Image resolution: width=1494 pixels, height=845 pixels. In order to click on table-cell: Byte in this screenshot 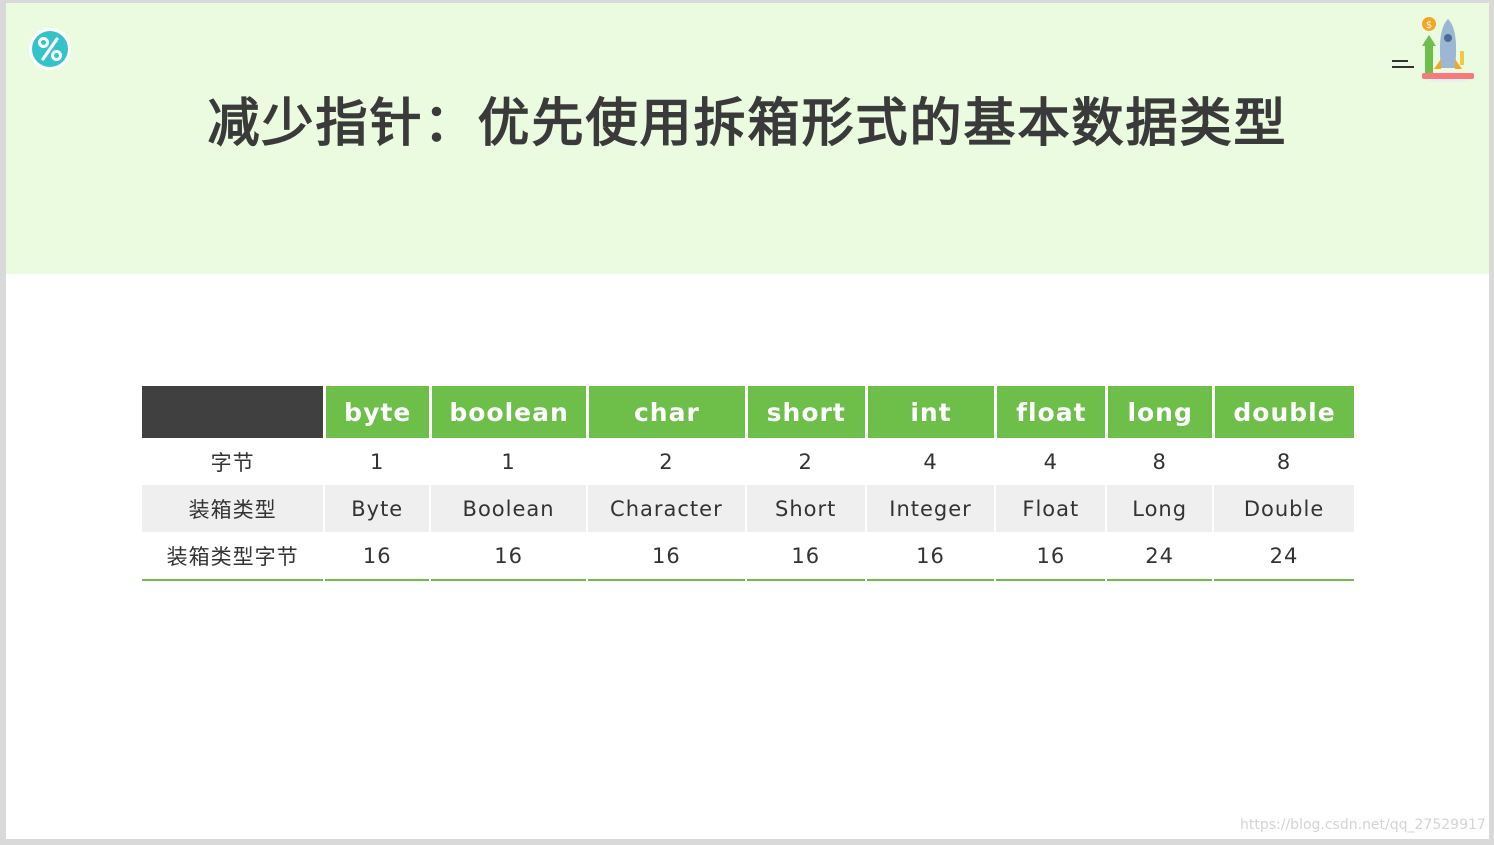, I will do `click(377, 508)`.